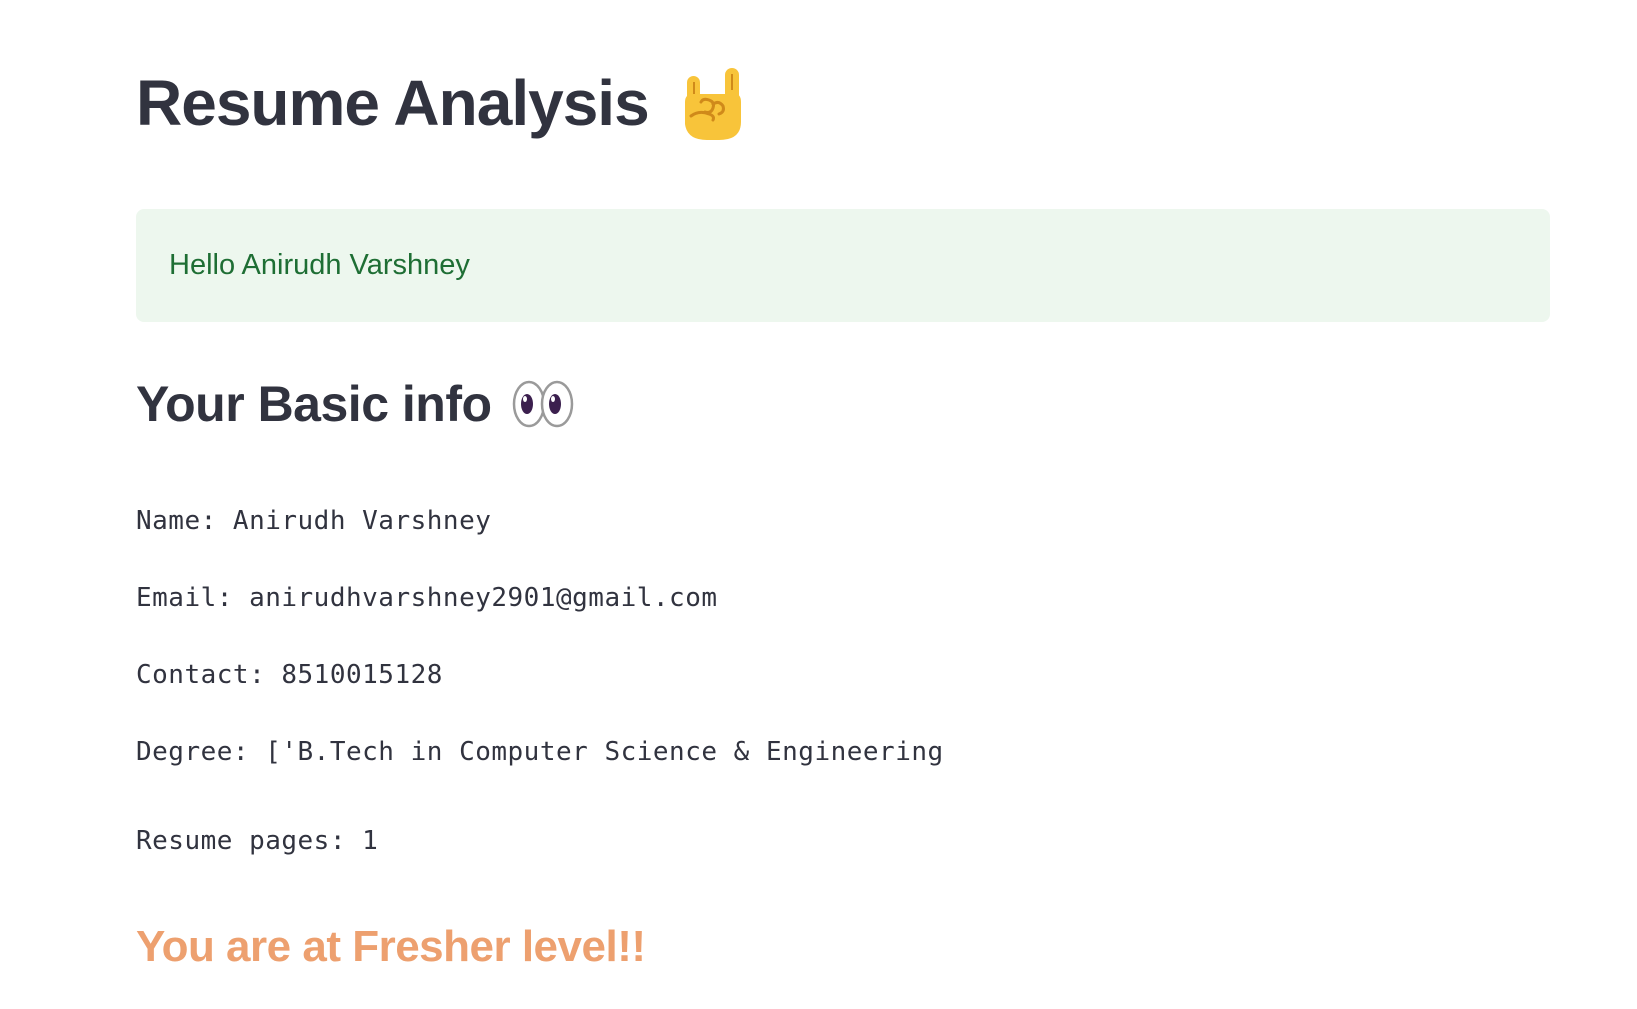 The image size is (1637, 1009). Describe the element at coordinates (319, 265) in the screenshot. I see `greeting-text: Hello Anirudh Varshney` at that location.